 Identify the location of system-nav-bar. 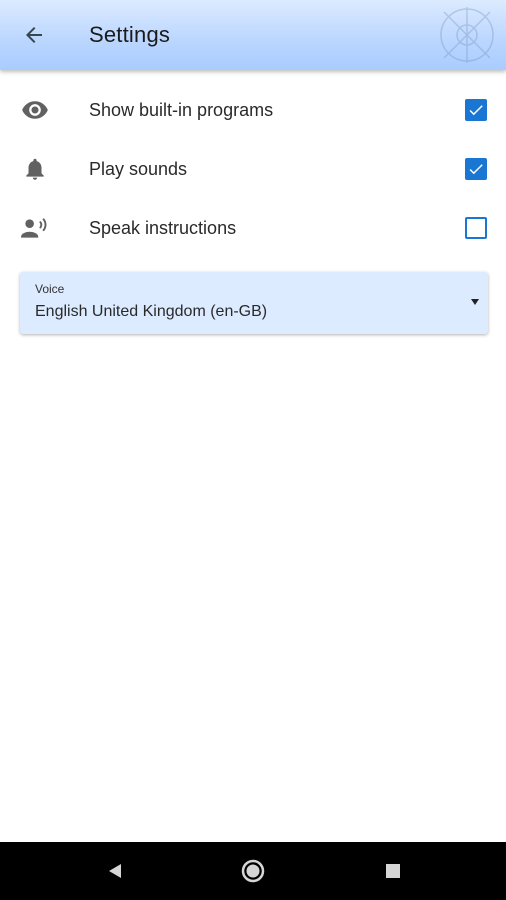
(253, 871).